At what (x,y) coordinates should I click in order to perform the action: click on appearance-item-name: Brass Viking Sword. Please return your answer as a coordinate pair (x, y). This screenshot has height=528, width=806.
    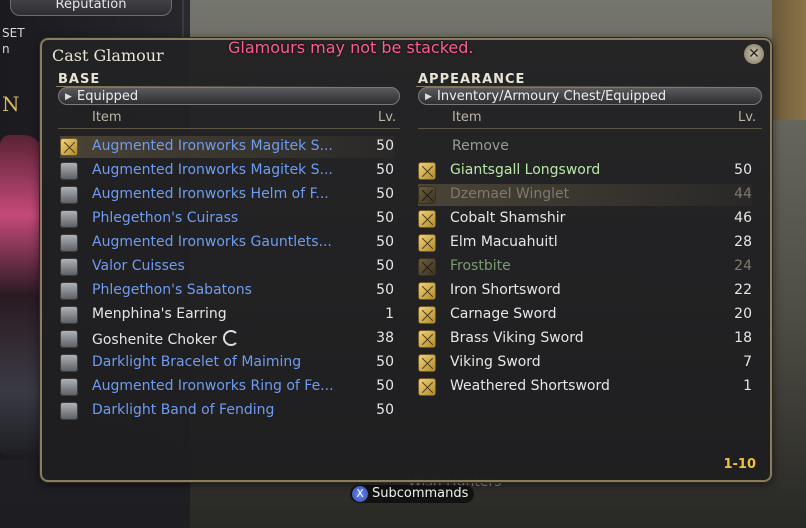
    Looking at the image, I should click on (517, 338).